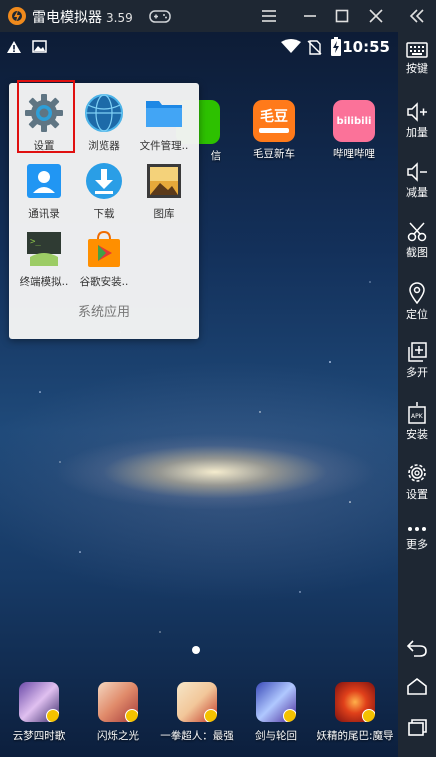 This screenshot has width=436, height=757. I want to click on folder-app-files: 文件管理.., so click(164, 123).